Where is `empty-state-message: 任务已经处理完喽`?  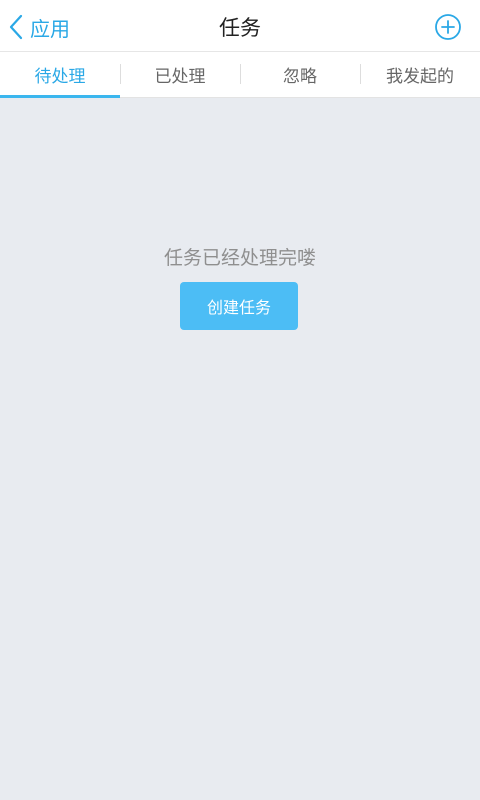 empty-state-message: 任务已经处理完喽 is located at coordinates (239, 258).